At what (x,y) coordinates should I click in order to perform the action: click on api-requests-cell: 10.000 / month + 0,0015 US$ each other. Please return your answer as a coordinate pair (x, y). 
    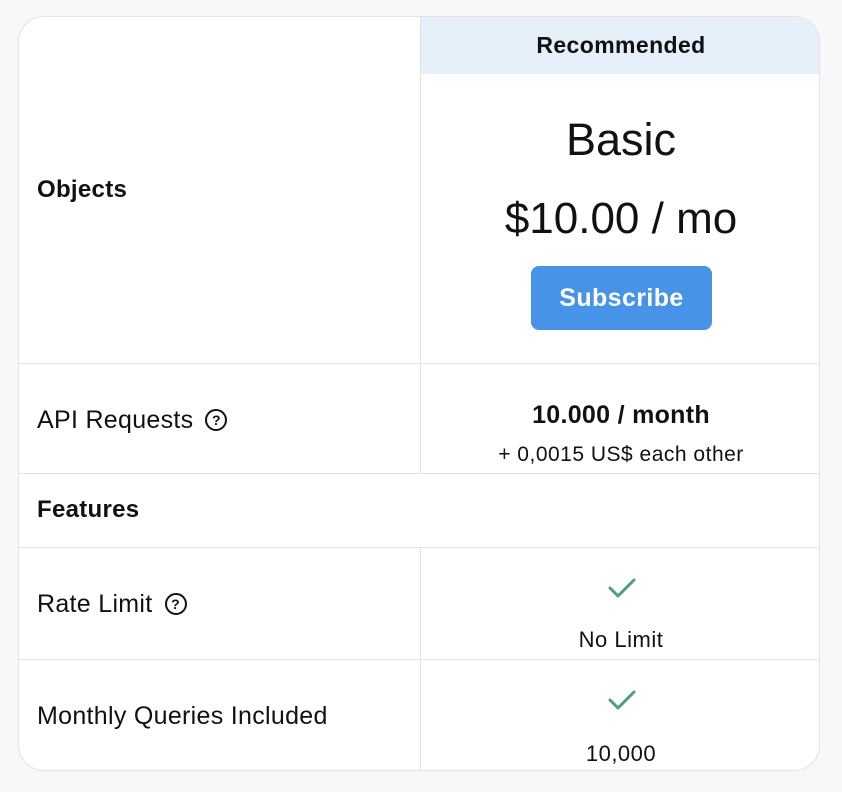
    Looking at the image, I should click on (620, 418).